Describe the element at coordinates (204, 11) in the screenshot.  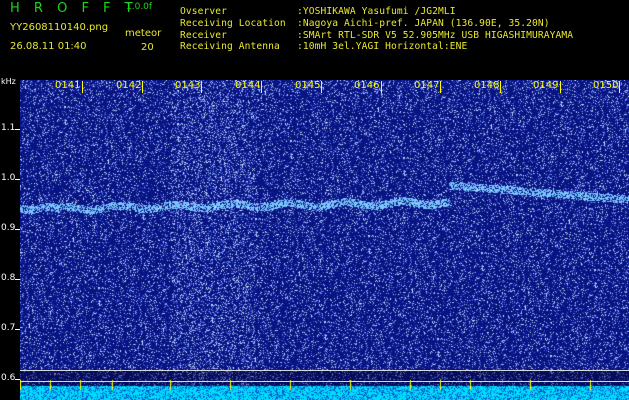
I see `observer-label: Ovserver` at that location.